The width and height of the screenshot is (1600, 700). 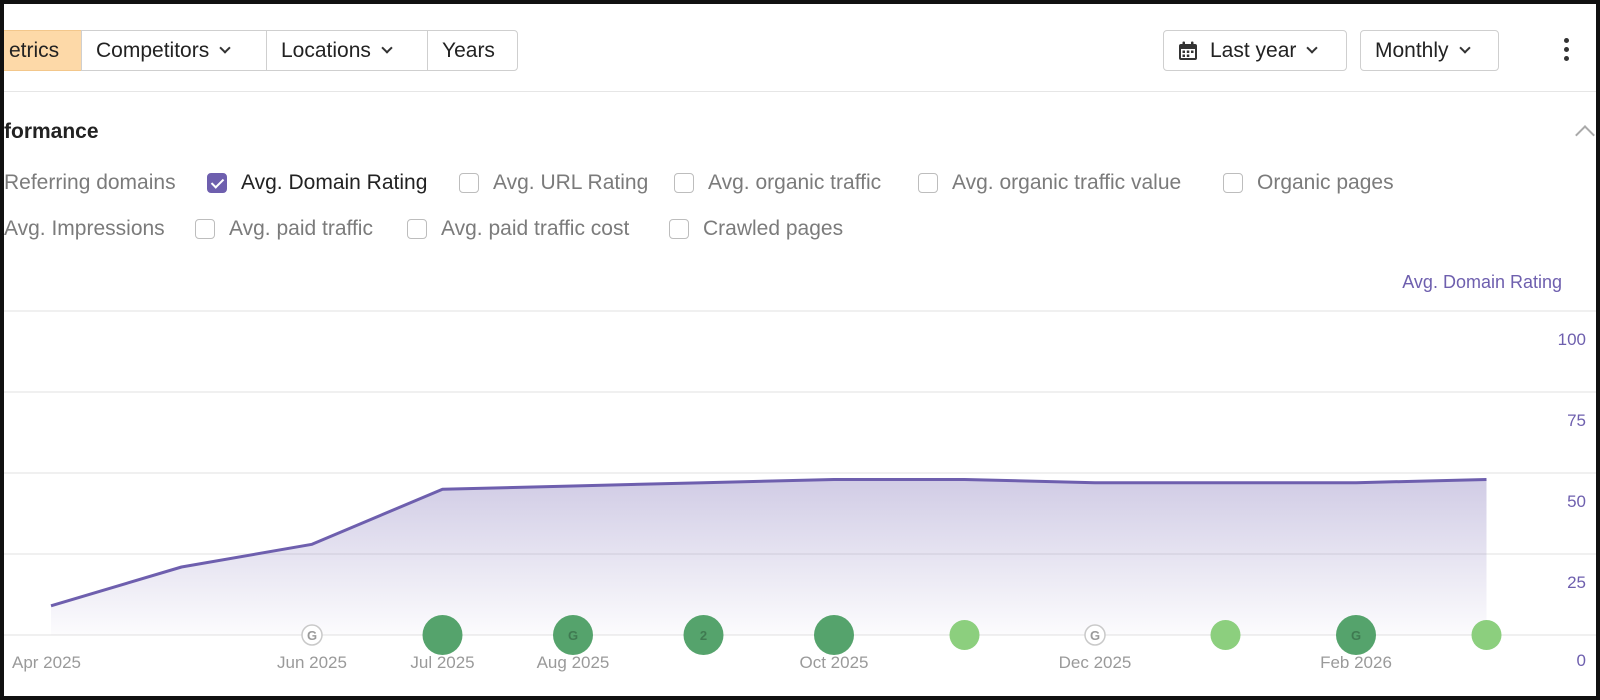 What do you see at coordinates (1581, 660) in the screenshot?
I see `y-tick-label: 0` at bounding box center [1581, 660].